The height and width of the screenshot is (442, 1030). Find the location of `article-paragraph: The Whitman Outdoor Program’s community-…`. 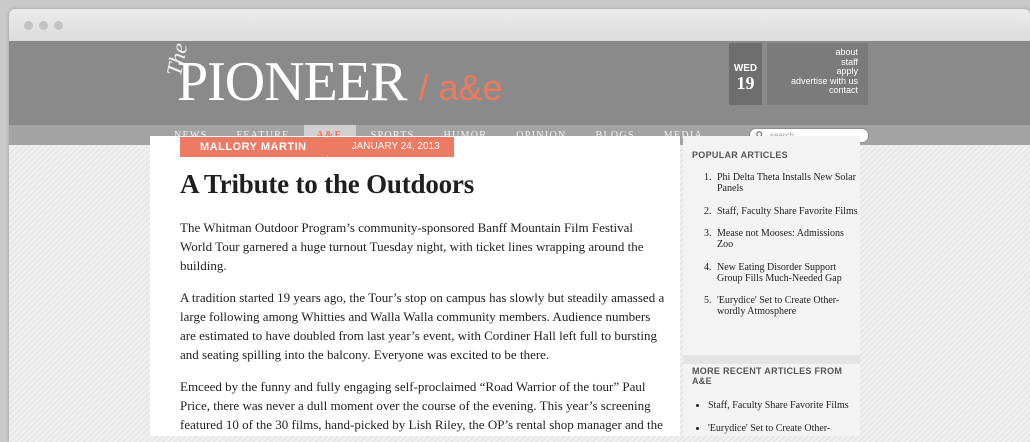

article-paragraph: The Whitman Outdoor Program’s community-… is located at coordinates (412, 246).